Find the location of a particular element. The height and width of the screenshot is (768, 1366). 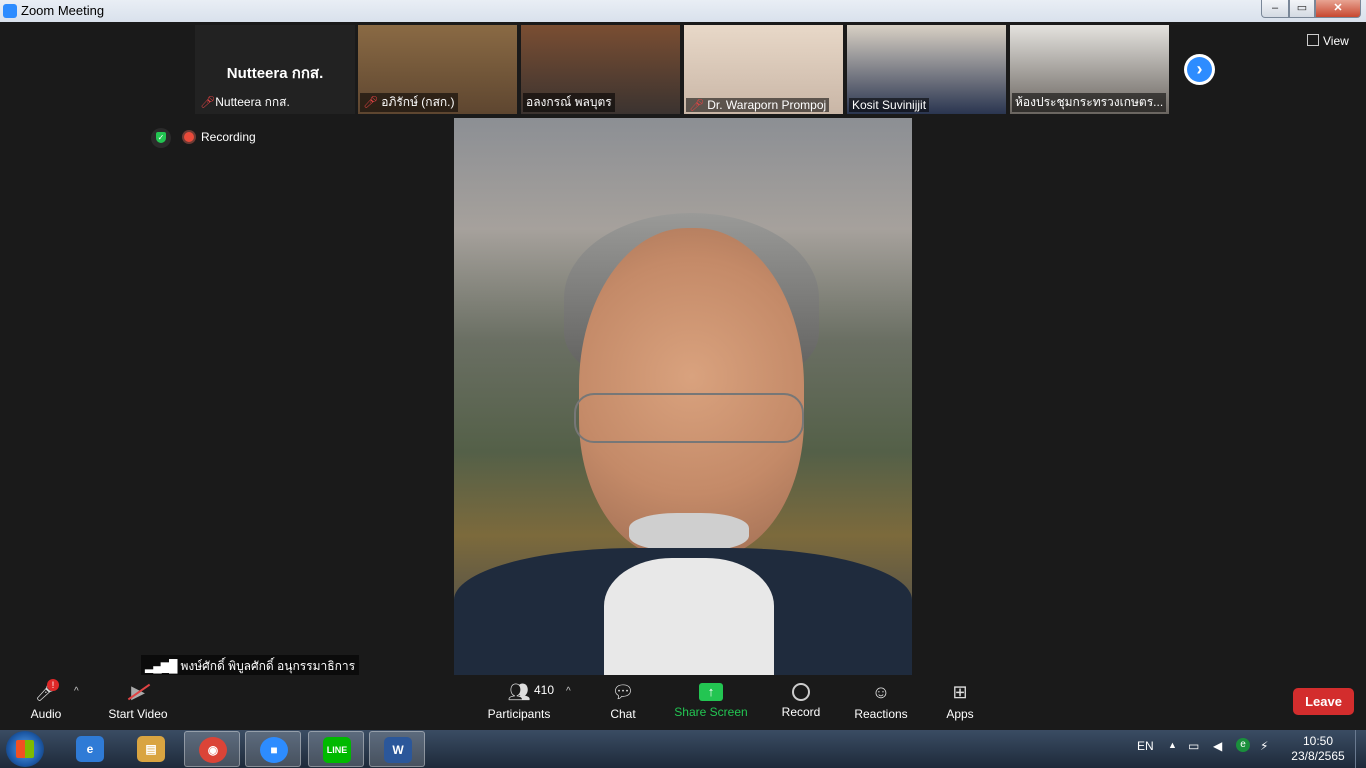

zoom-icon: ■ is located at coordinates (274, 750).